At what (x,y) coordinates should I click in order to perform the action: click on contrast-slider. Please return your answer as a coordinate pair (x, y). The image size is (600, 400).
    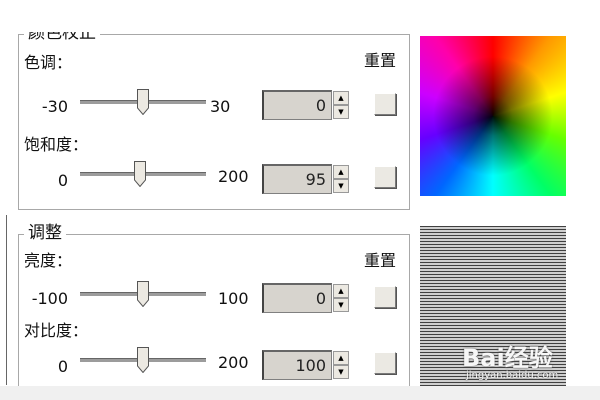
    Looking at the image, I should click on (143, 360).